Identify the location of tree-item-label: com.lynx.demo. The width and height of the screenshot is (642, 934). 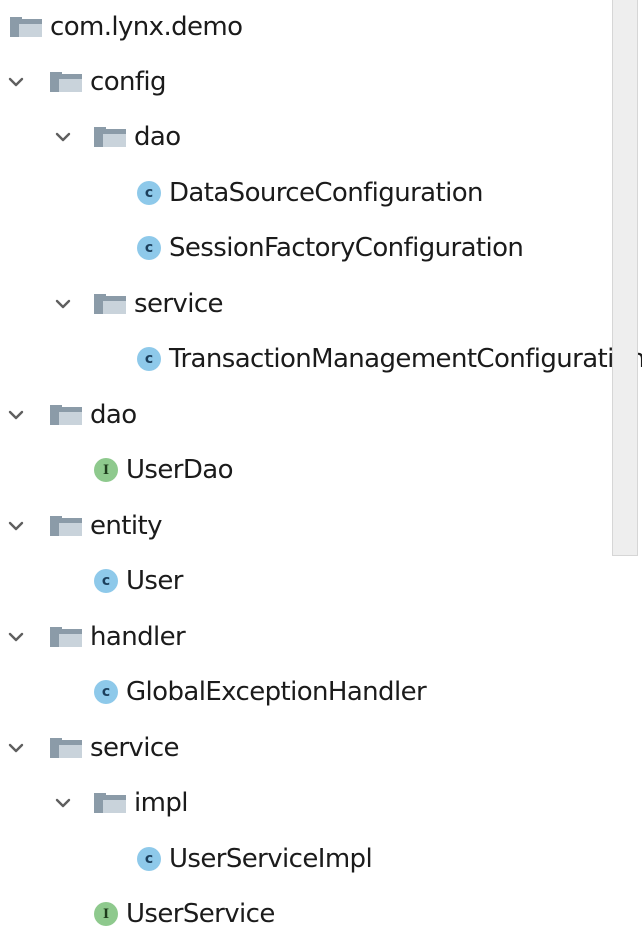
(146, 27).